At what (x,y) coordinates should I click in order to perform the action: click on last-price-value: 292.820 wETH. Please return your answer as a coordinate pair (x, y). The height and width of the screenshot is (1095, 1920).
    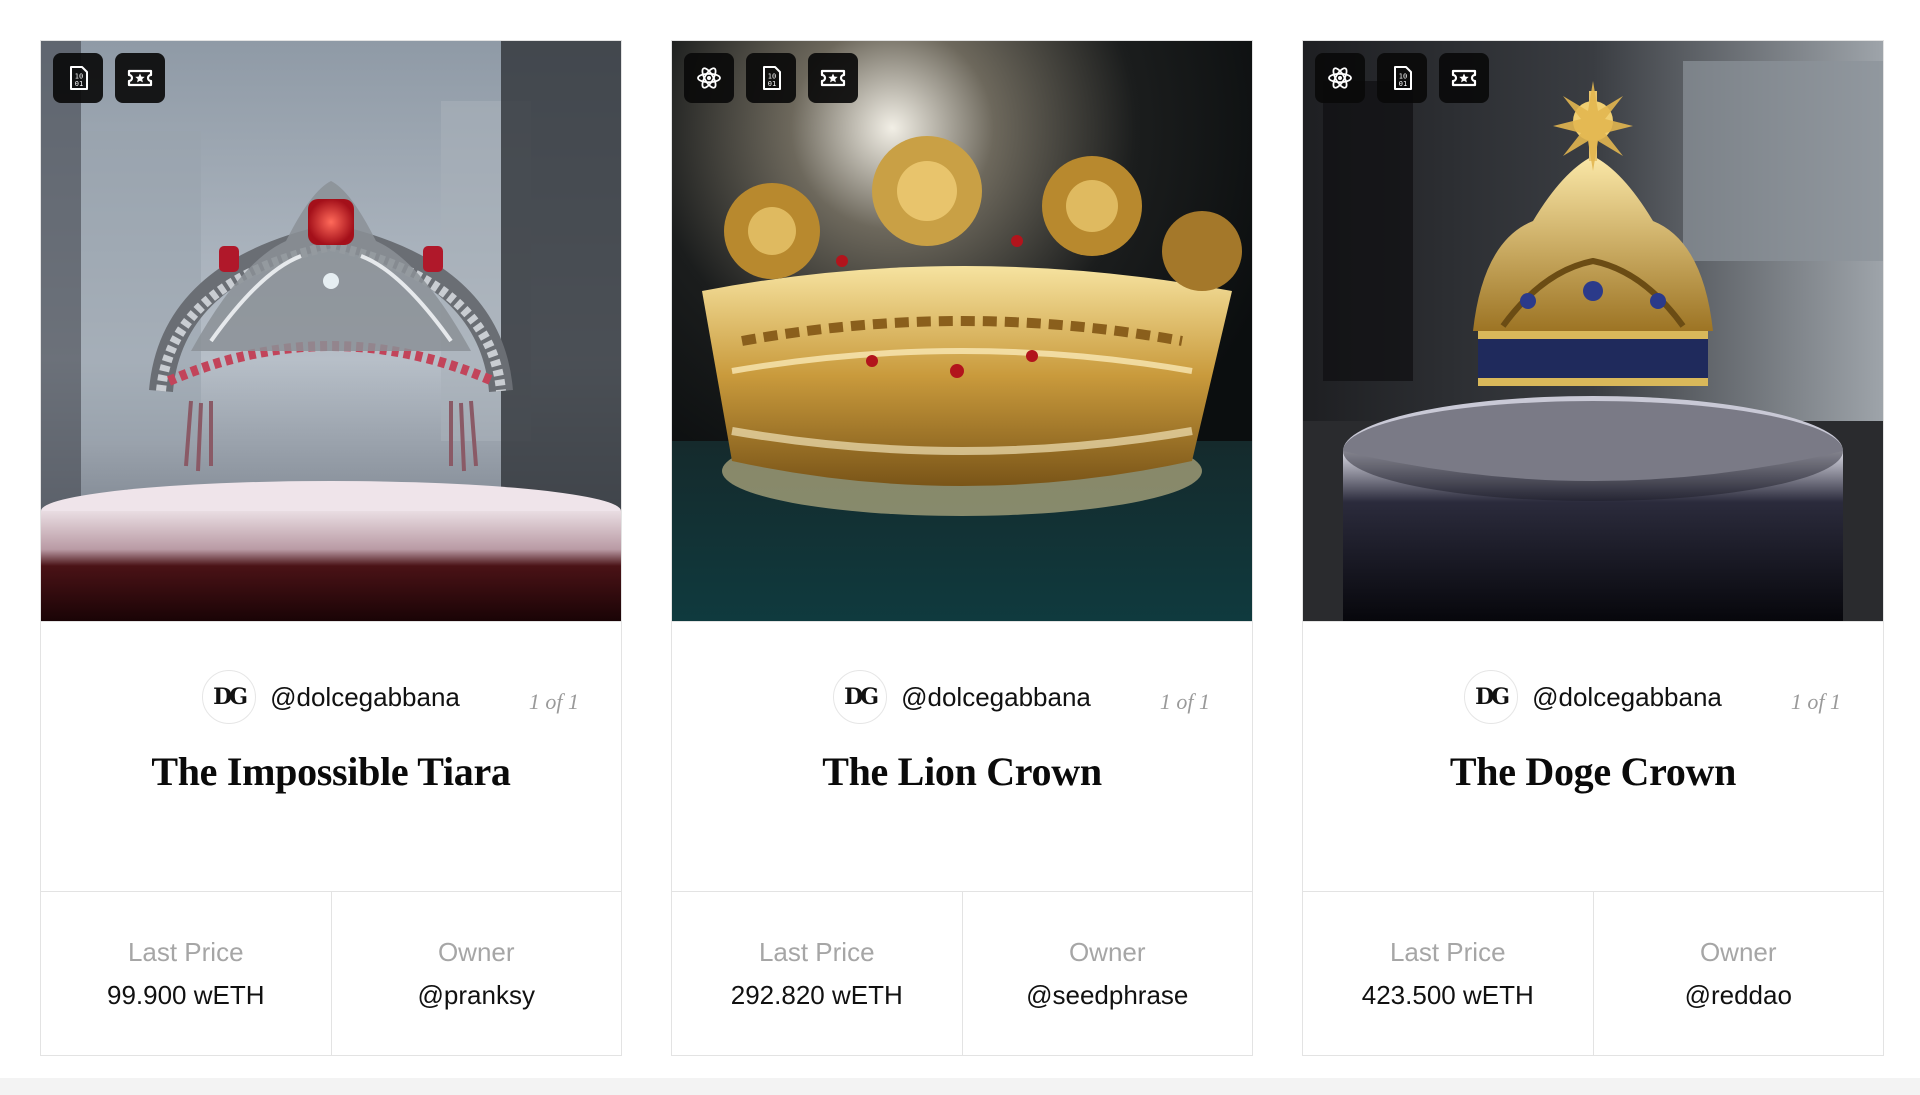
    Looking at the image, I should click on (816, 994).